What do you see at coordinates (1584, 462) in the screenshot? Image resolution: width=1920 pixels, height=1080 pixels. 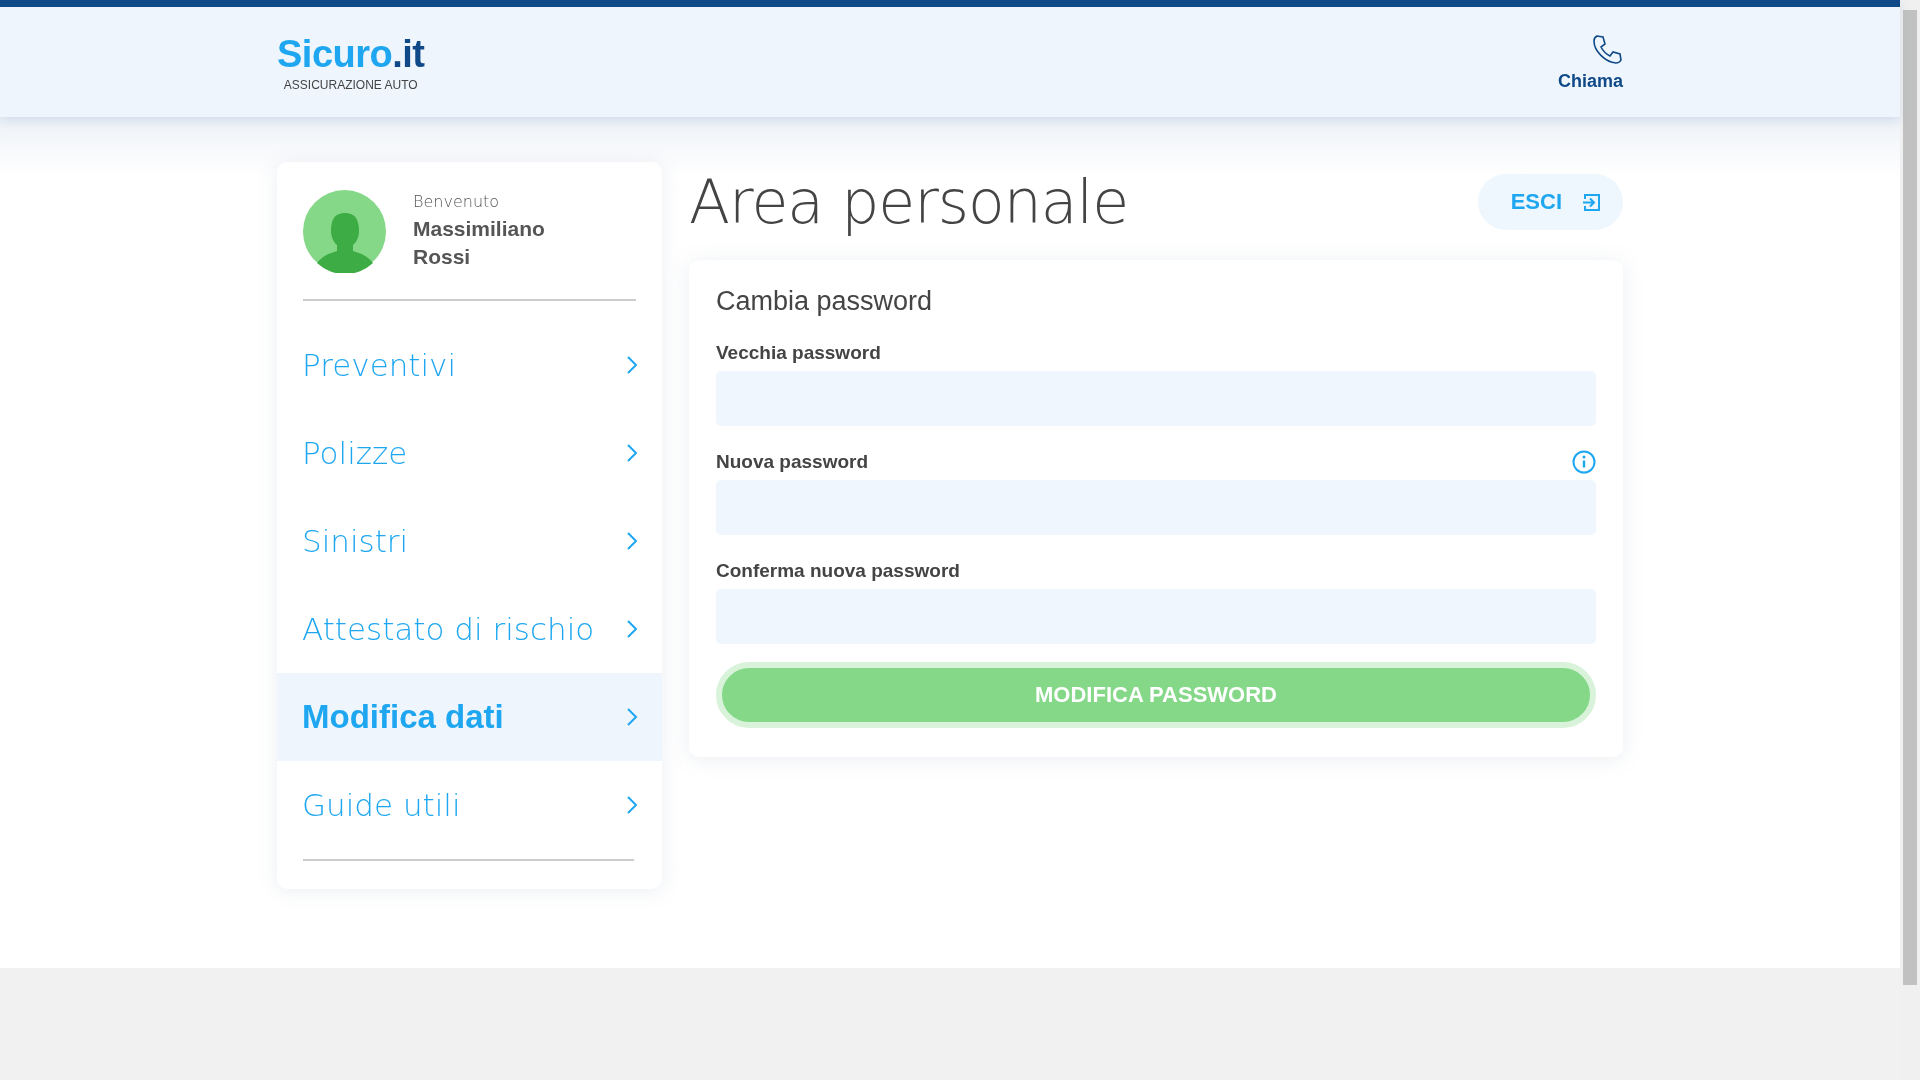 I see `info-icon` at bounding box center [1584, 462].